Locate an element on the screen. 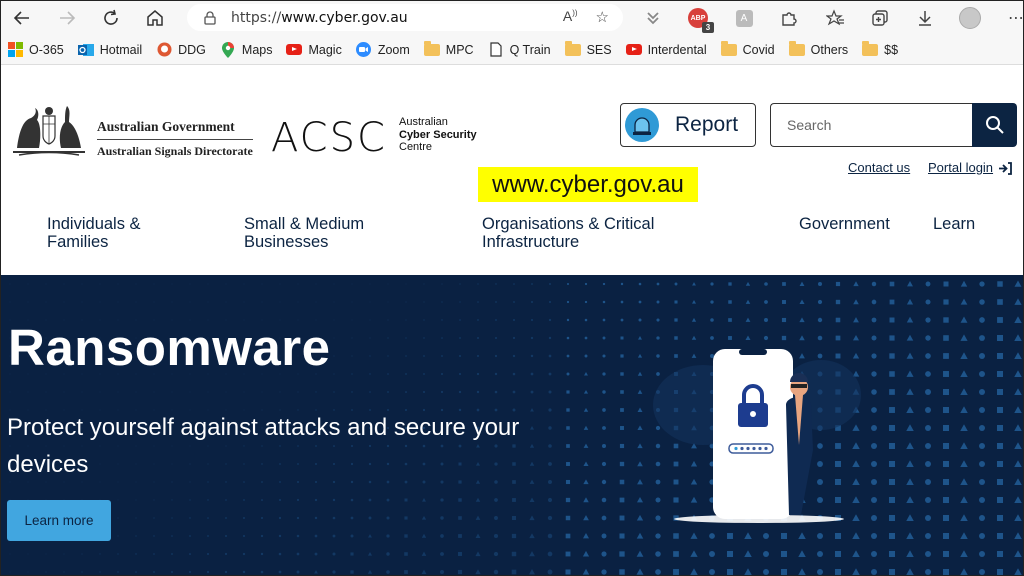 This screenshot has height=576, width=1024. nav-individuals: Individuals & Families is located at coordinates (94, 233).